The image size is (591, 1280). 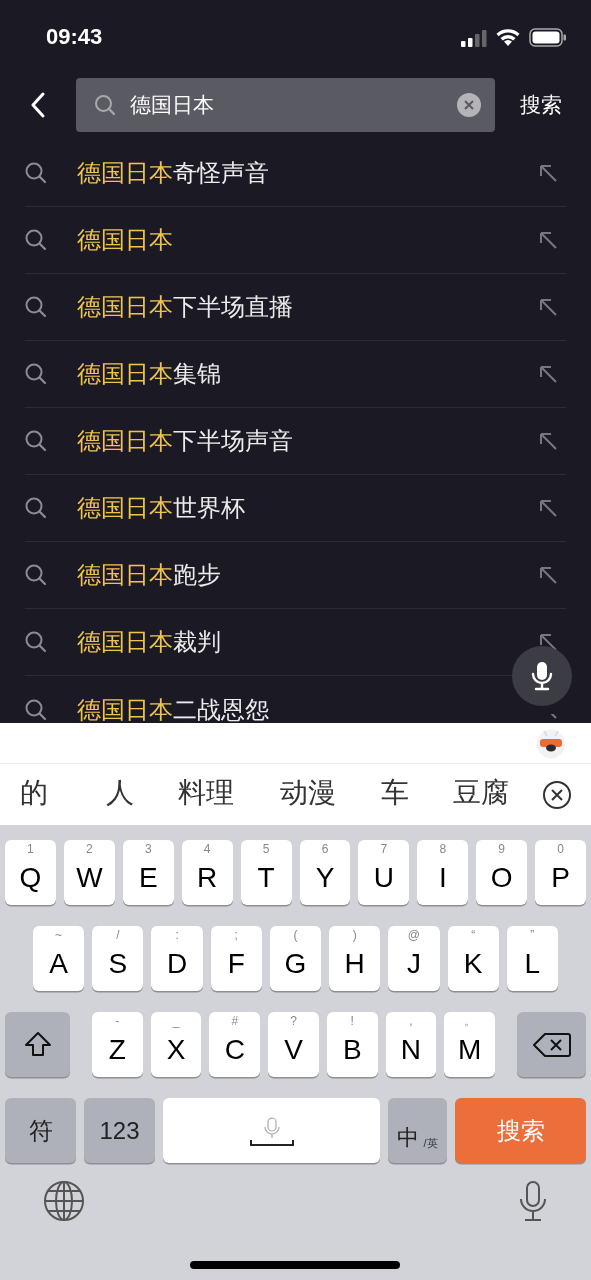 What do you see at coordinates (176, 1044) in the screenshot?
I see `keyboard-key: _ X` at bounding box center [176, 1044].